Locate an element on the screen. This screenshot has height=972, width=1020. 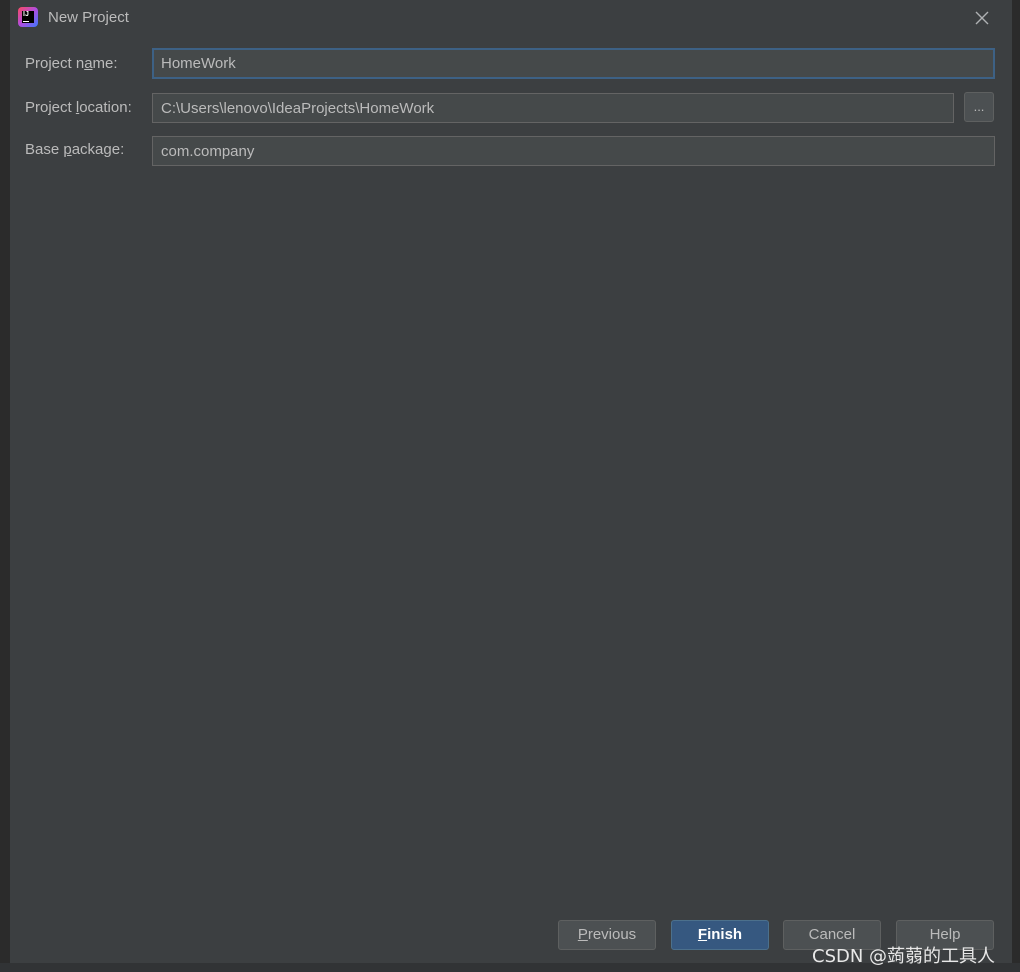
project-name-input is located at coordinates (573, 63).